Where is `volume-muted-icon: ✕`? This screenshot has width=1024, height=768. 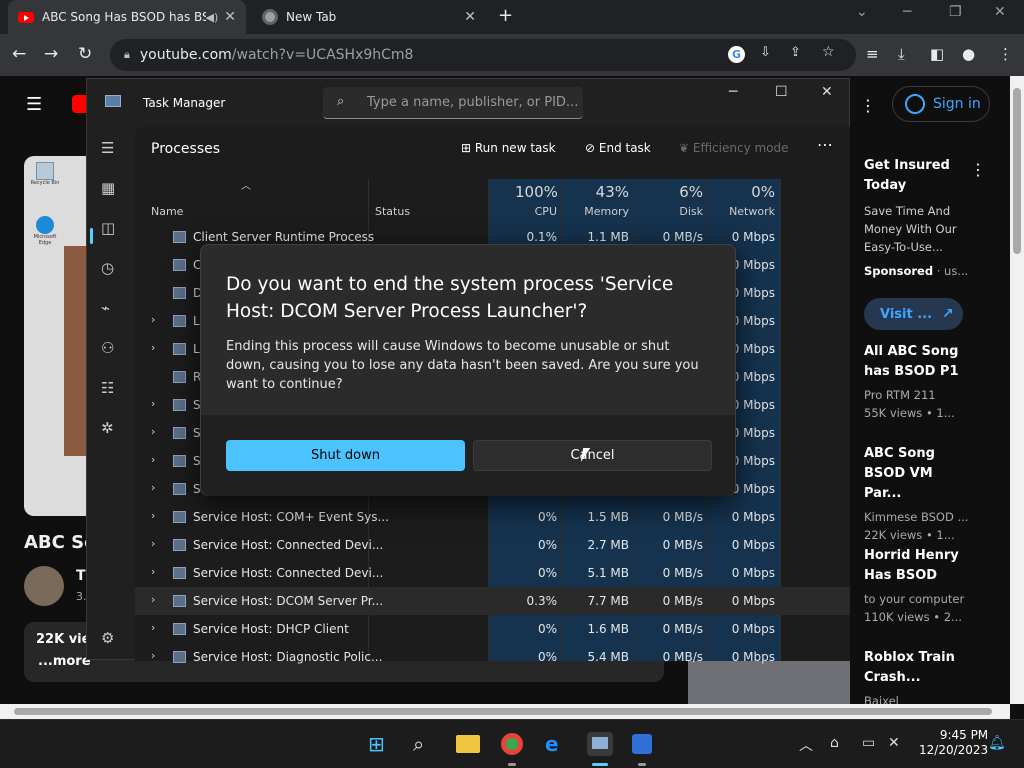
volume-muted-icon: ✕ is located at coordinates (894, 743).